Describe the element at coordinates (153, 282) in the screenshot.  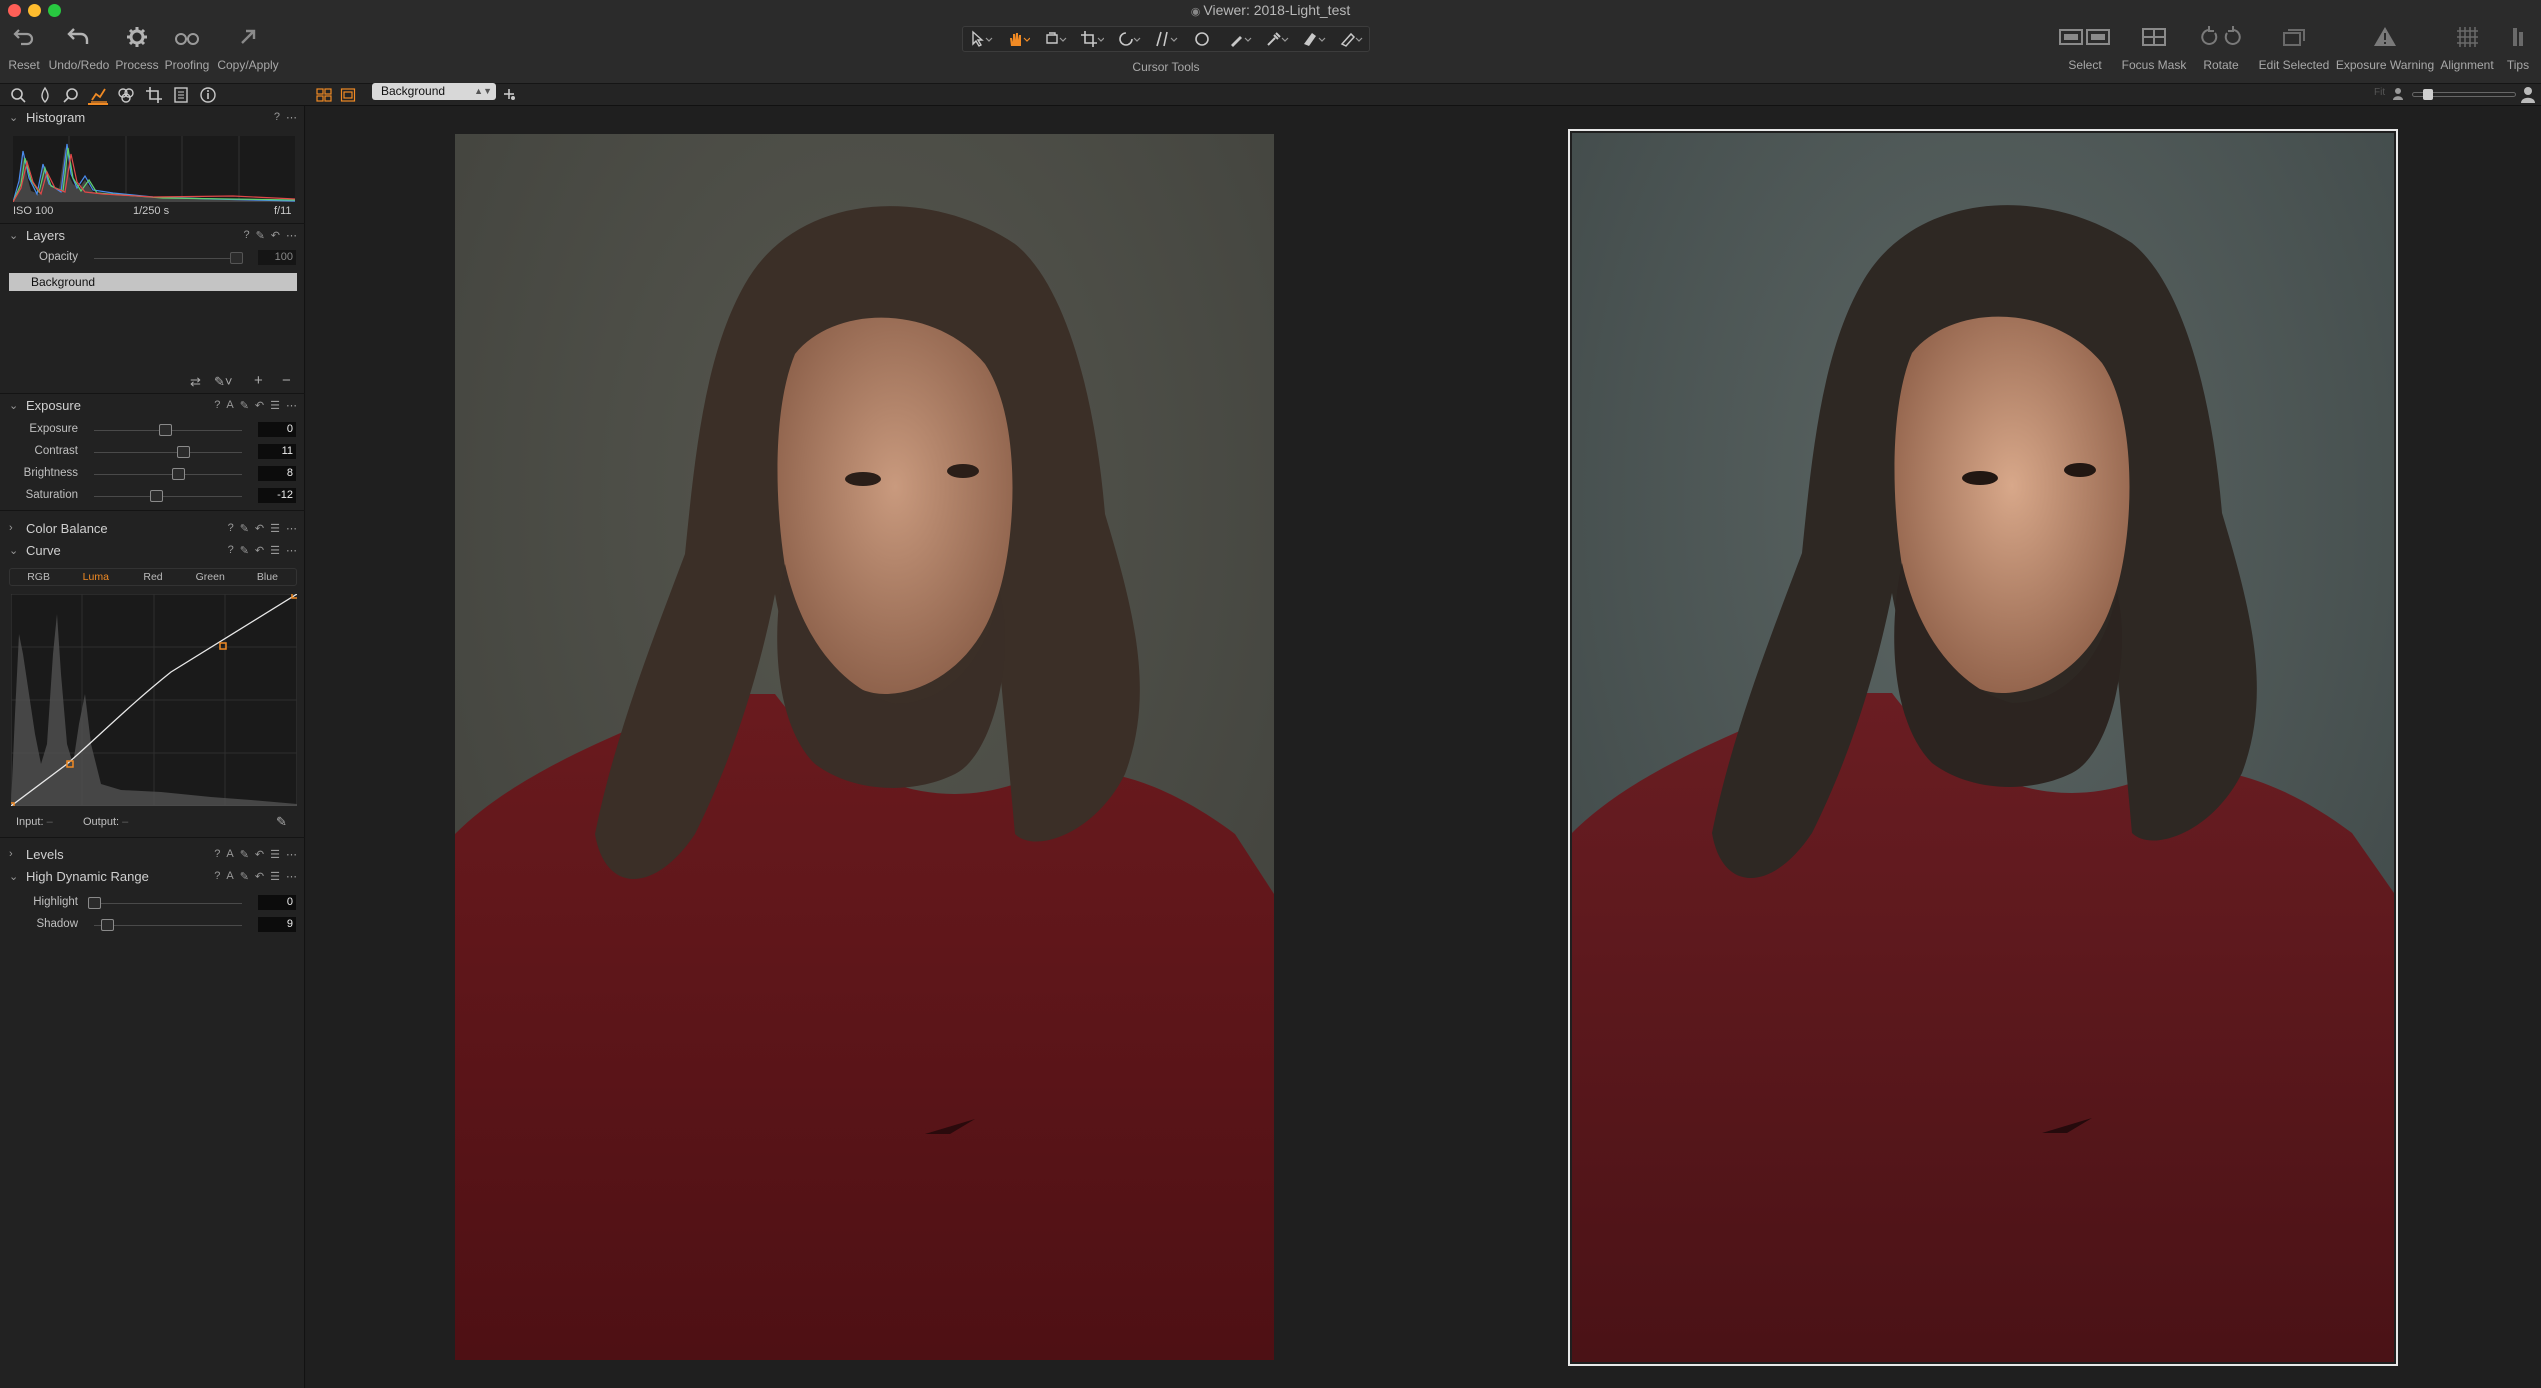
I see `layer-row-background: Background` at that location.